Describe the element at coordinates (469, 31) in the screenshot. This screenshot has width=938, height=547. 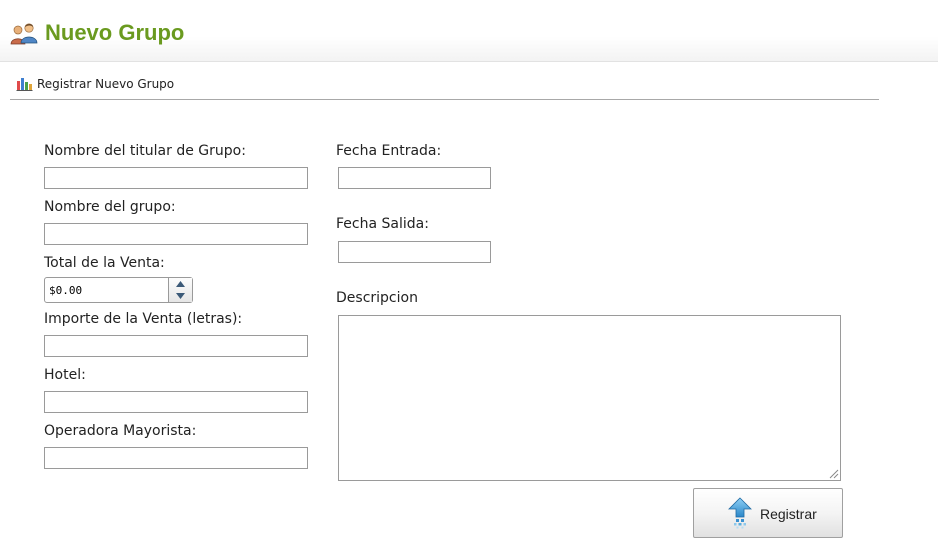
I see `page-header: Nuevo Grupo` at that location.